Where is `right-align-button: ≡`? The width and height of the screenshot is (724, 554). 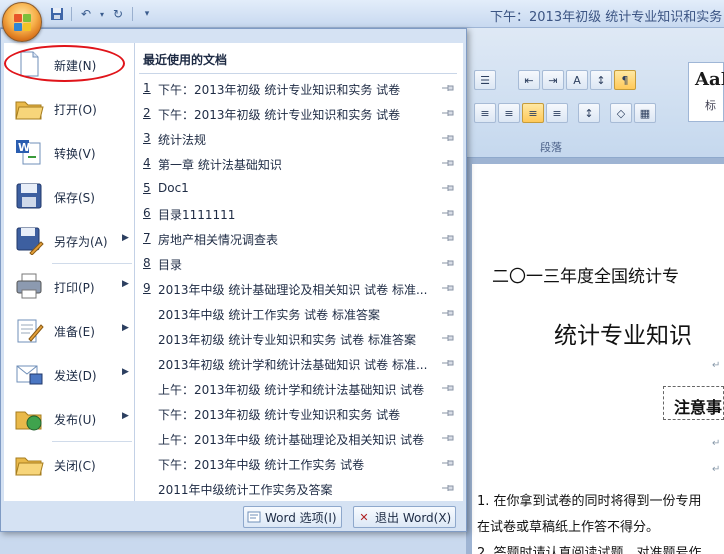
right-align-button: ≡ is located at coordinates (509, 113).